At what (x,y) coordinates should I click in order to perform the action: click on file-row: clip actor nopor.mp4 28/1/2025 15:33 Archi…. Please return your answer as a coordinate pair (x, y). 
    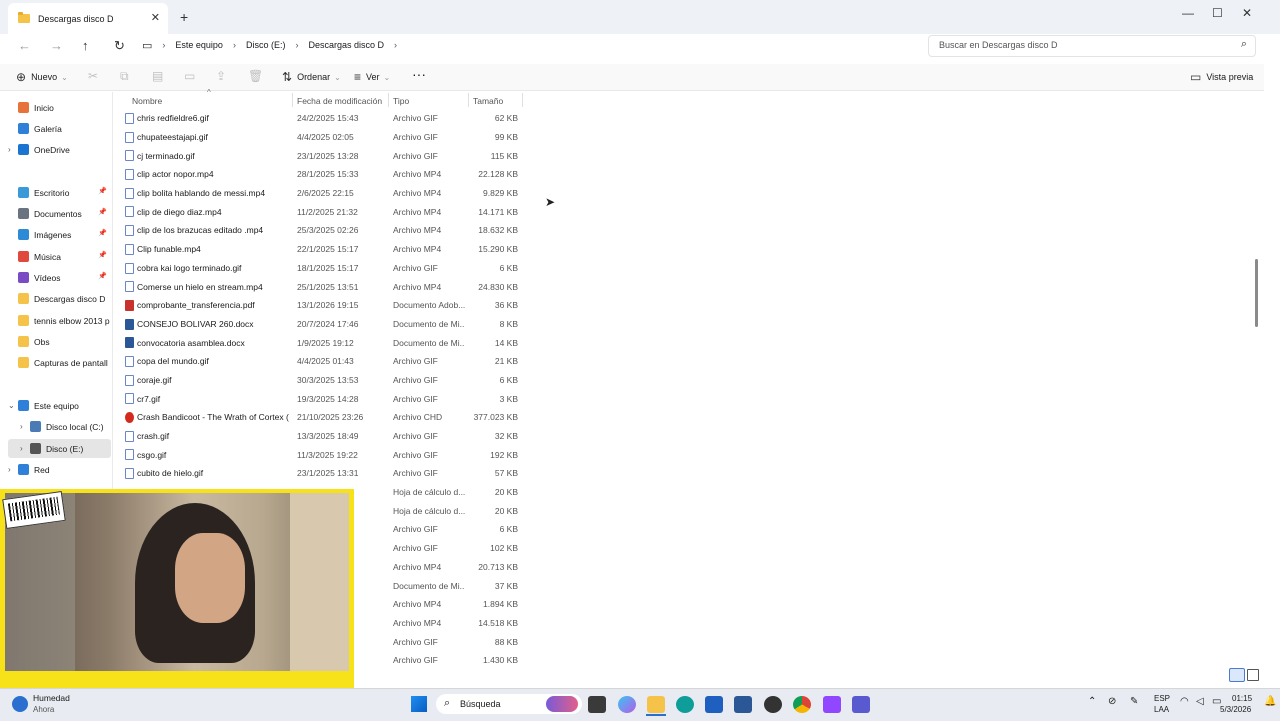
    Looking at the image, I should click on (325, 174).